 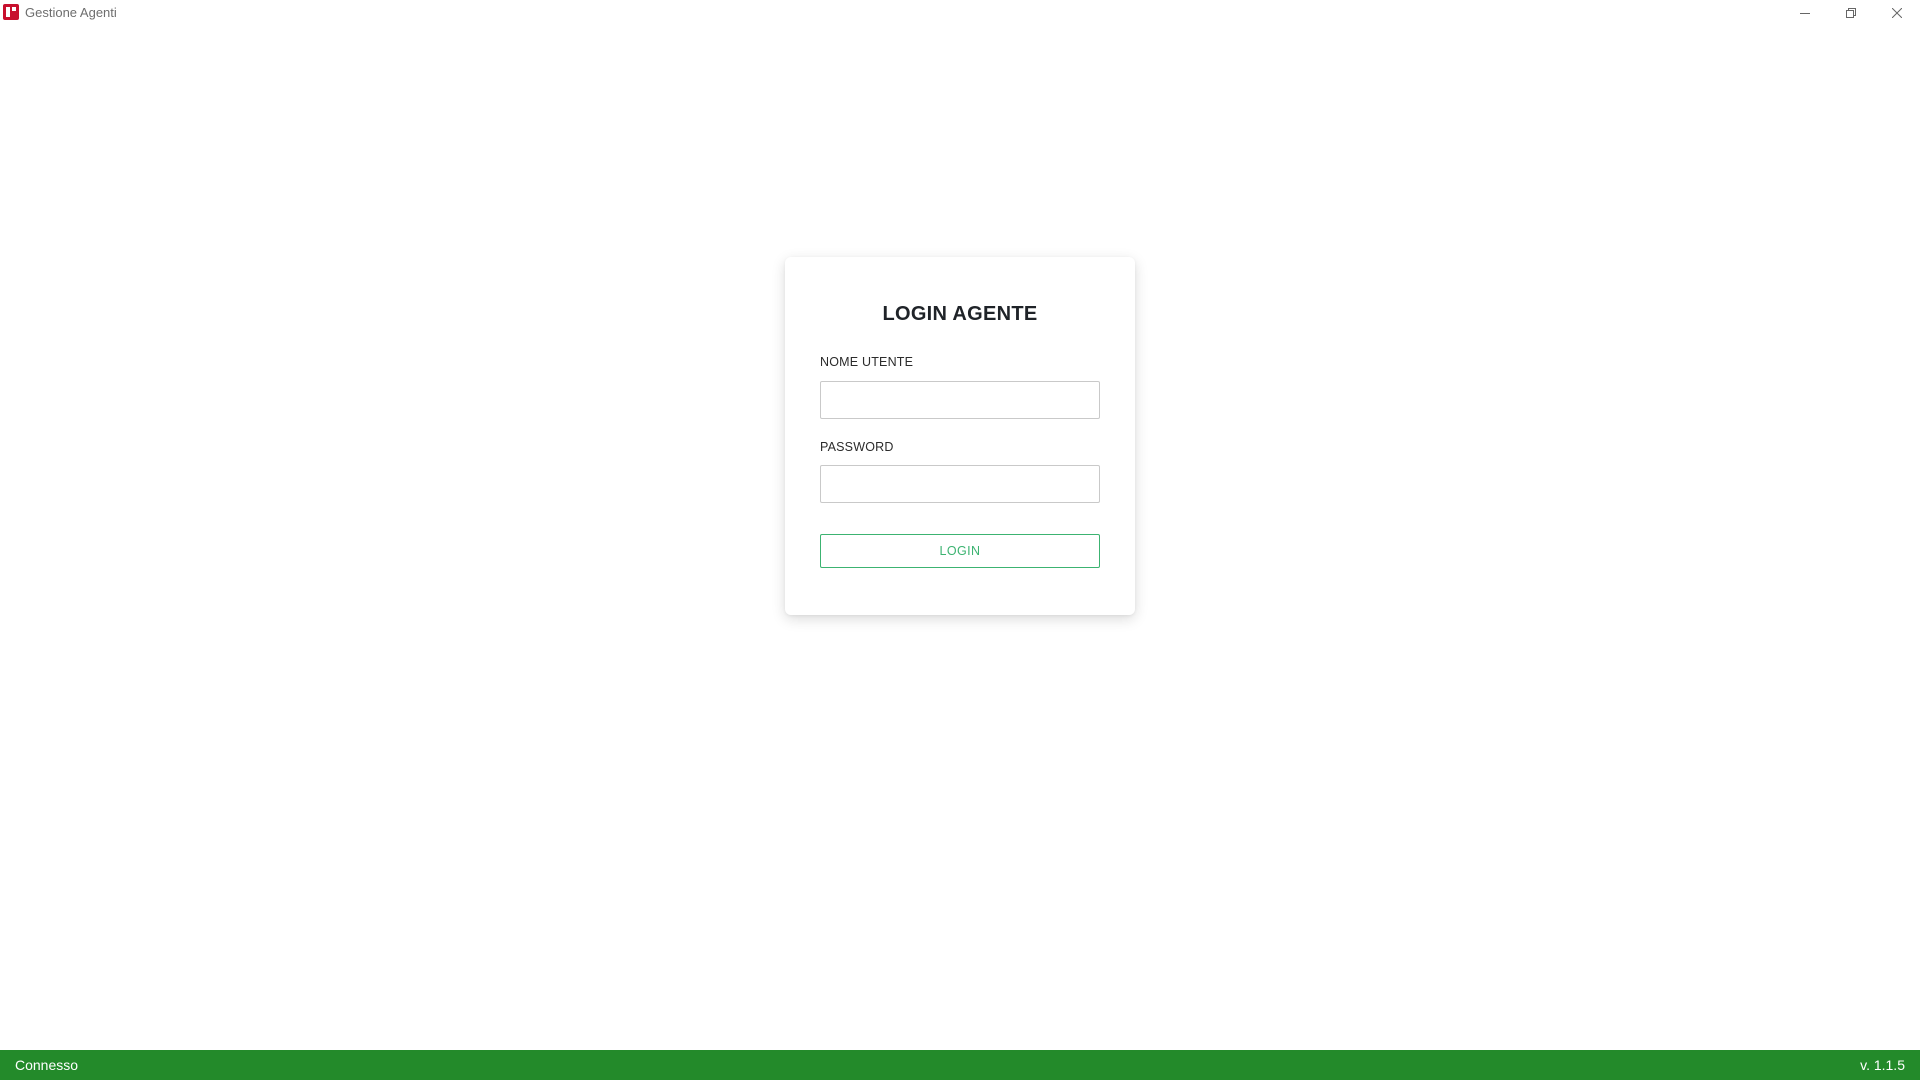 I want to click on status-bar: Connesso v. 1.1.5, so click(x=960, y=1065).